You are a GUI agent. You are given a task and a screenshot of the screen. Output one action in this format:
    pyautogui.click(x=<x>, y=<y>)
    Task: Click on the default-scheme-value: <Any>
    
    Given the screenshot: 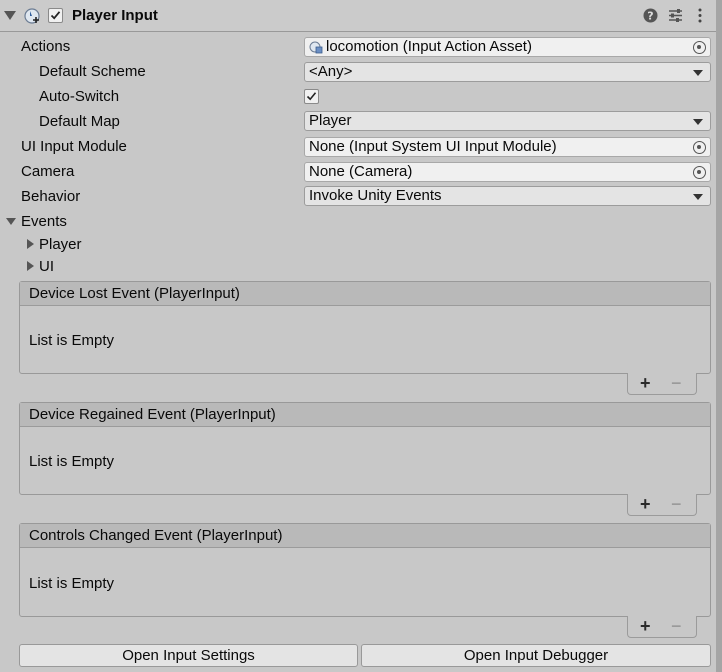 What is the action you would take?
    pyautogui.click(x=331, y=71)
    